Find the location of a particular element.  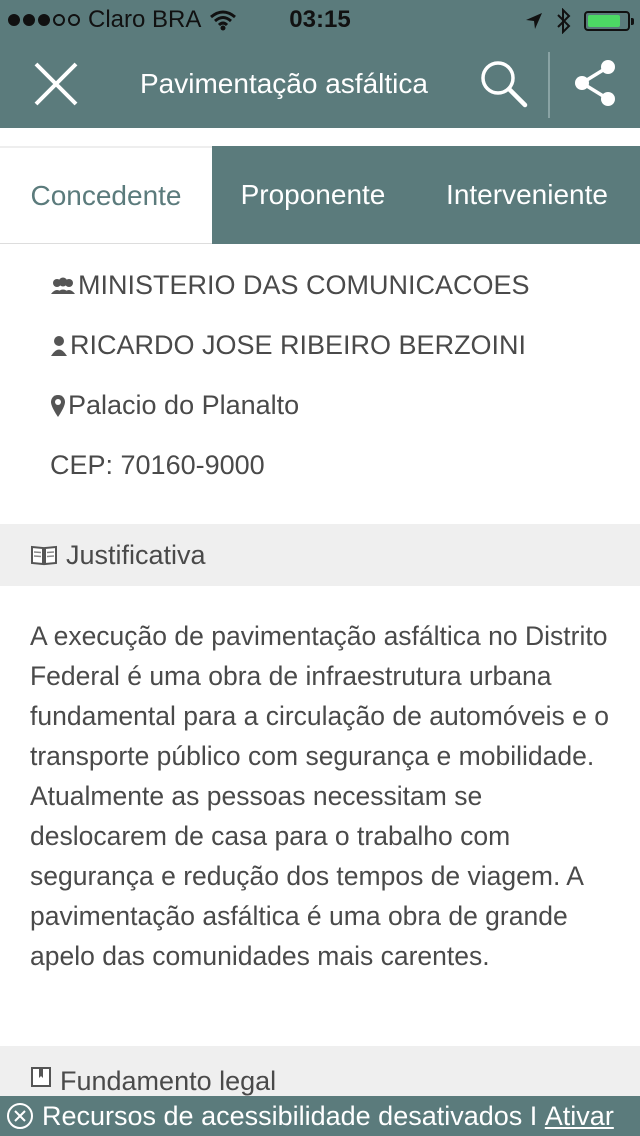

status-bar: Claro BRA 03:15 is located at coordinates (320, 20).